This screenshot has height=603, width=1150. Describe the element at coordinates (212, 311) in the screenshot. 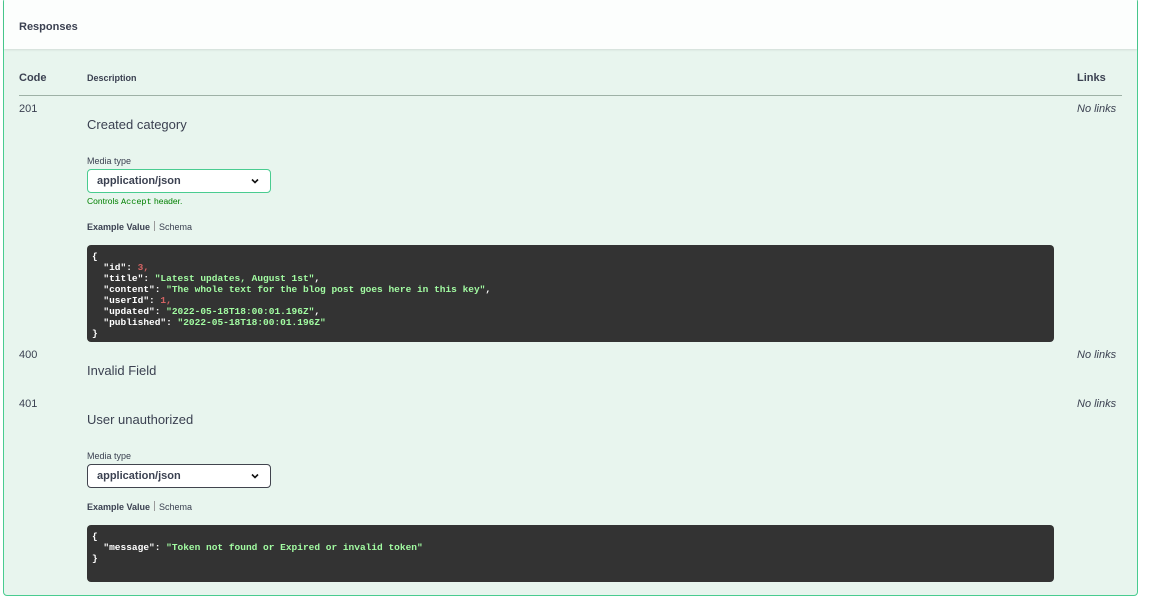

I see `code-line: "updated": "2022-05-18T18:00:01.196Z",` at that location.